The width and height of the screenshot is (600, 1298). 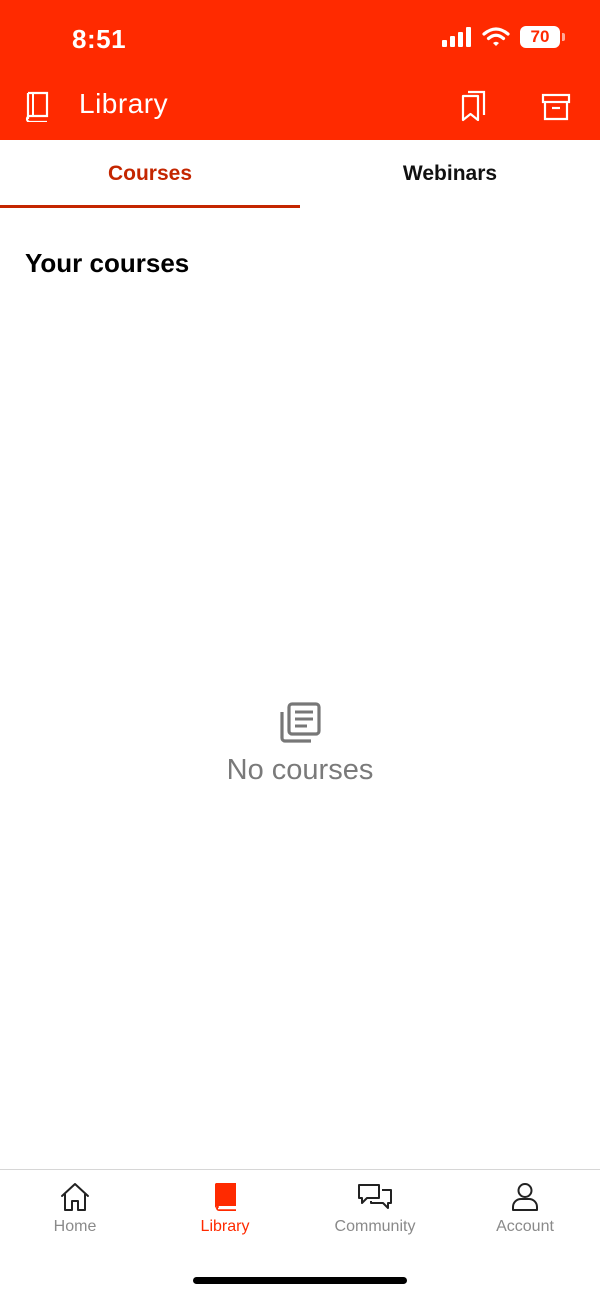 I want to click on battery-indicator: 70, so click(x=542, y=37).